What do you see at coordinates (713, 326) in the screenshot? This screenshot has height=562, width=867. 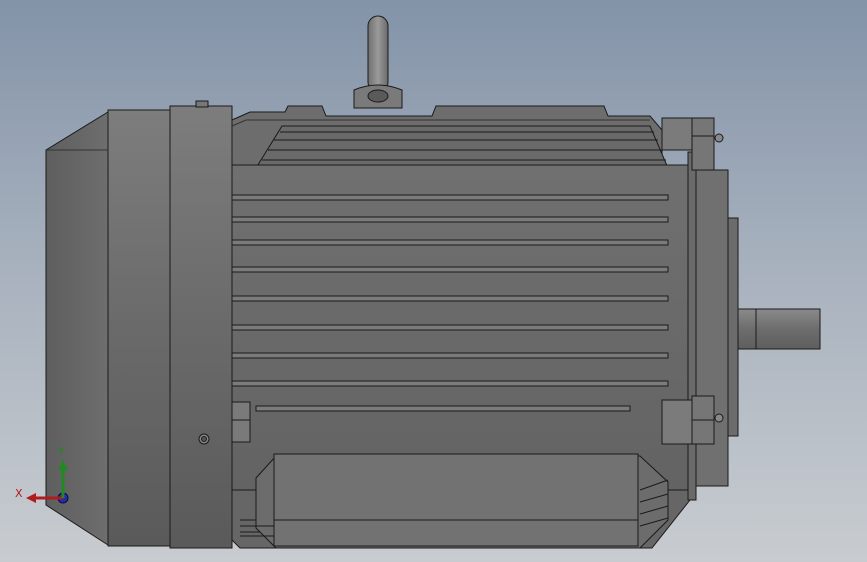 I see `front-end-shield` at bounding box center [713, 326].